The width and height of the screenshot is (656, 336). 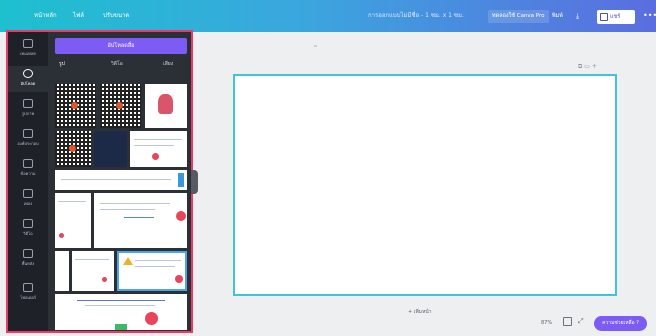 What do you see at coordinates (649, 15) in the screenshot?
I see `more-menu-icon: •••` at bounding box center [649, 15].